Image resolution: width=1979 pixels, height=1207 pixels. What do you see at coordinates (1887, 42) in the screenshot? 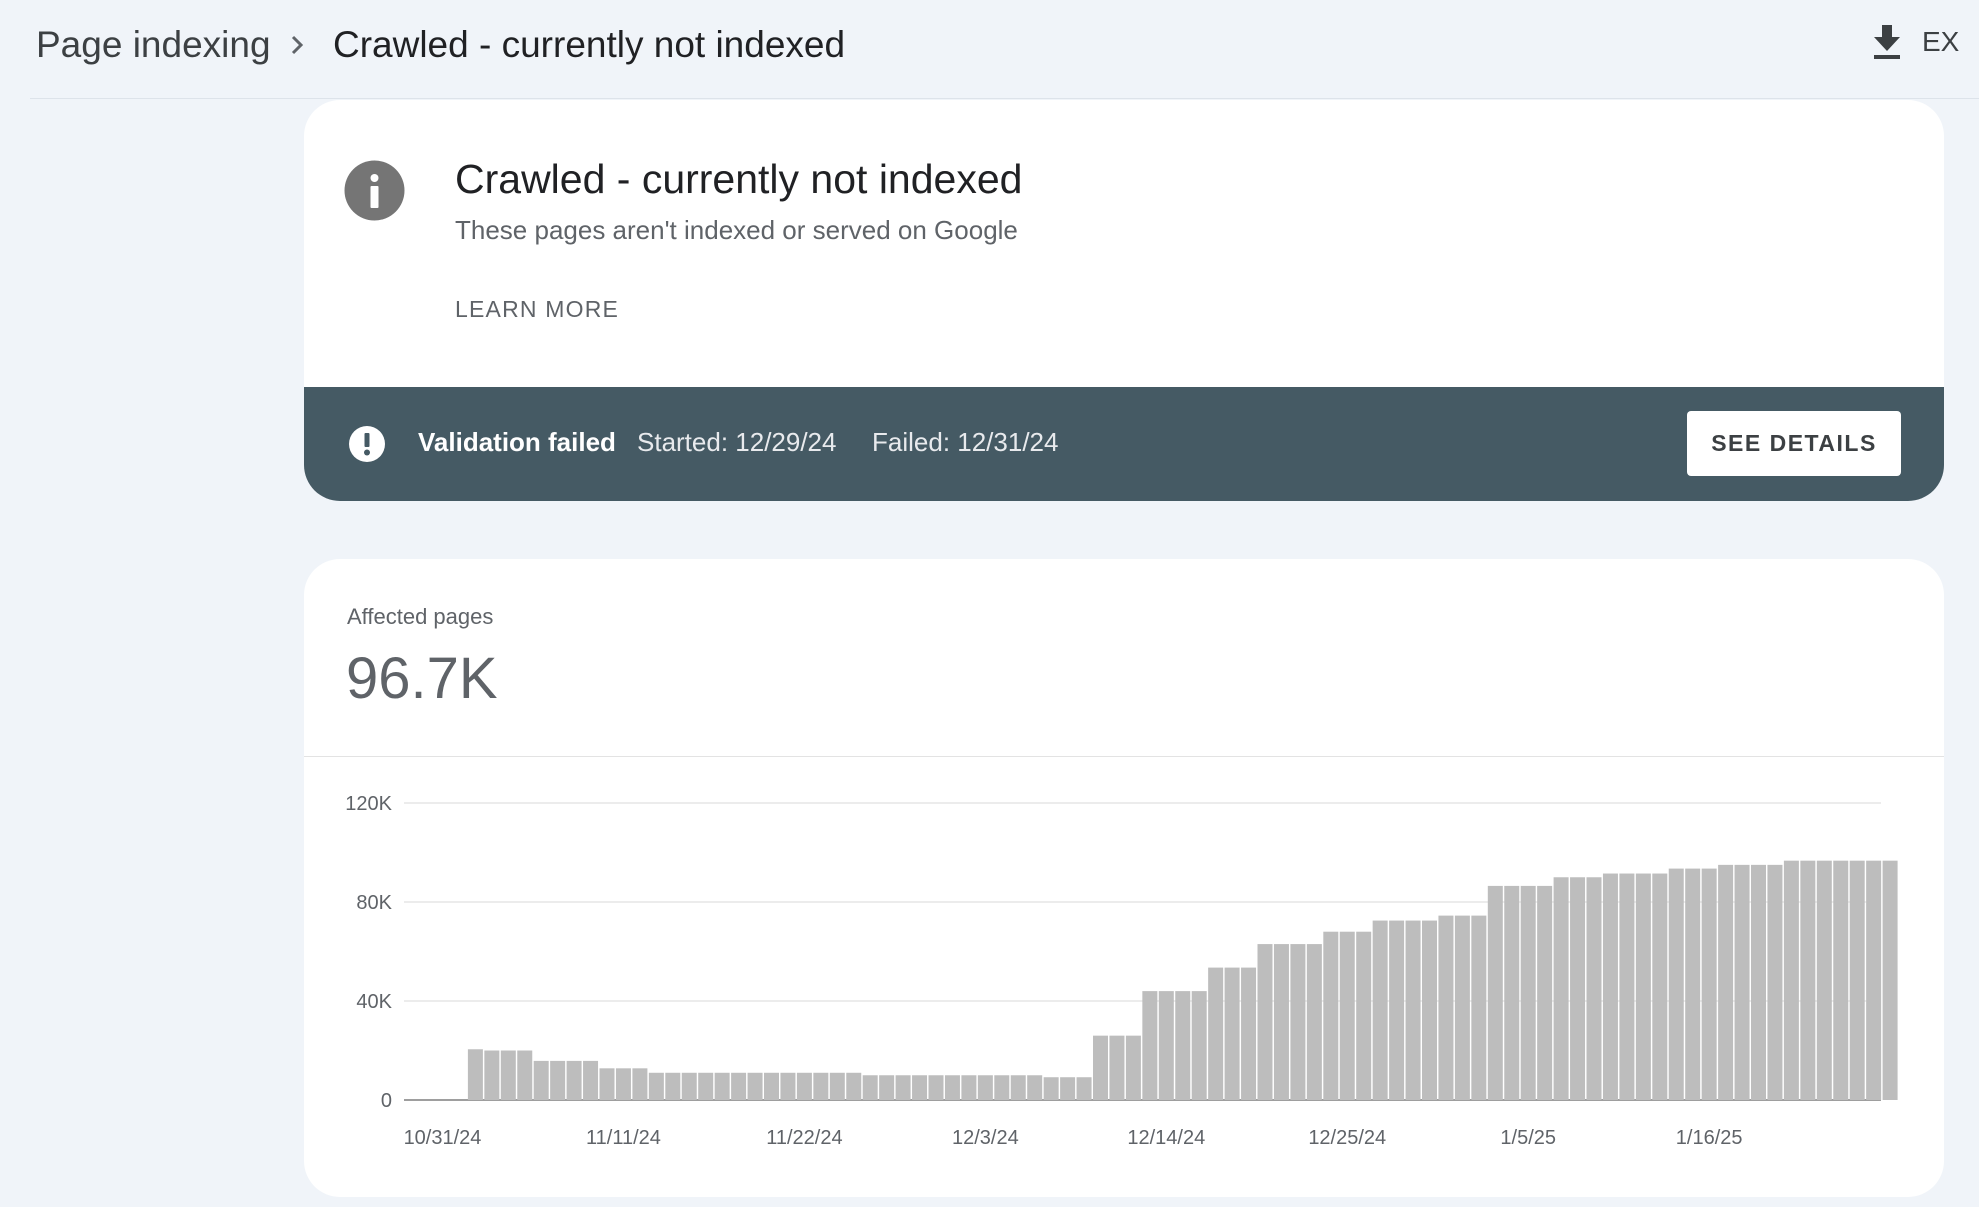
I see `download-icon` at bounding box center [1887, 42].